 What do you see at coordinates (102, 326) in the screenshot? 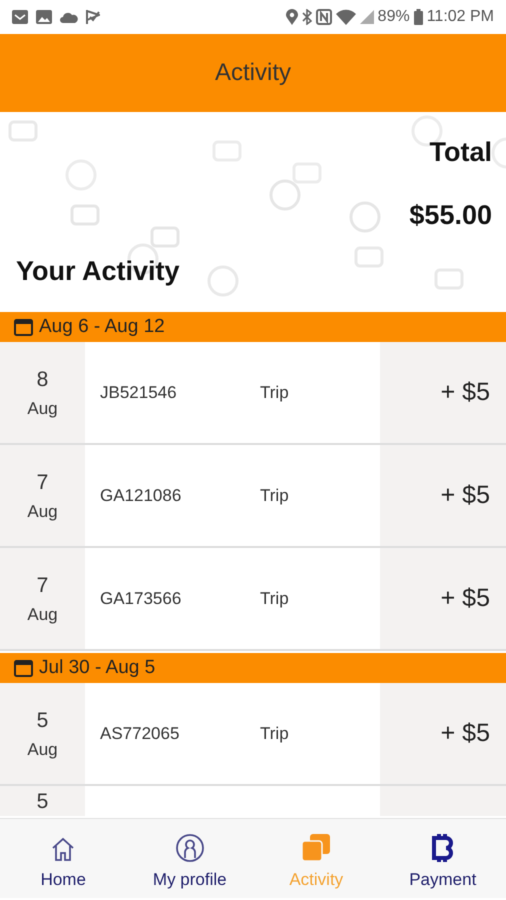
I see `week-range: Aug 6 - Aug 12` at bounding box center [102, 326].